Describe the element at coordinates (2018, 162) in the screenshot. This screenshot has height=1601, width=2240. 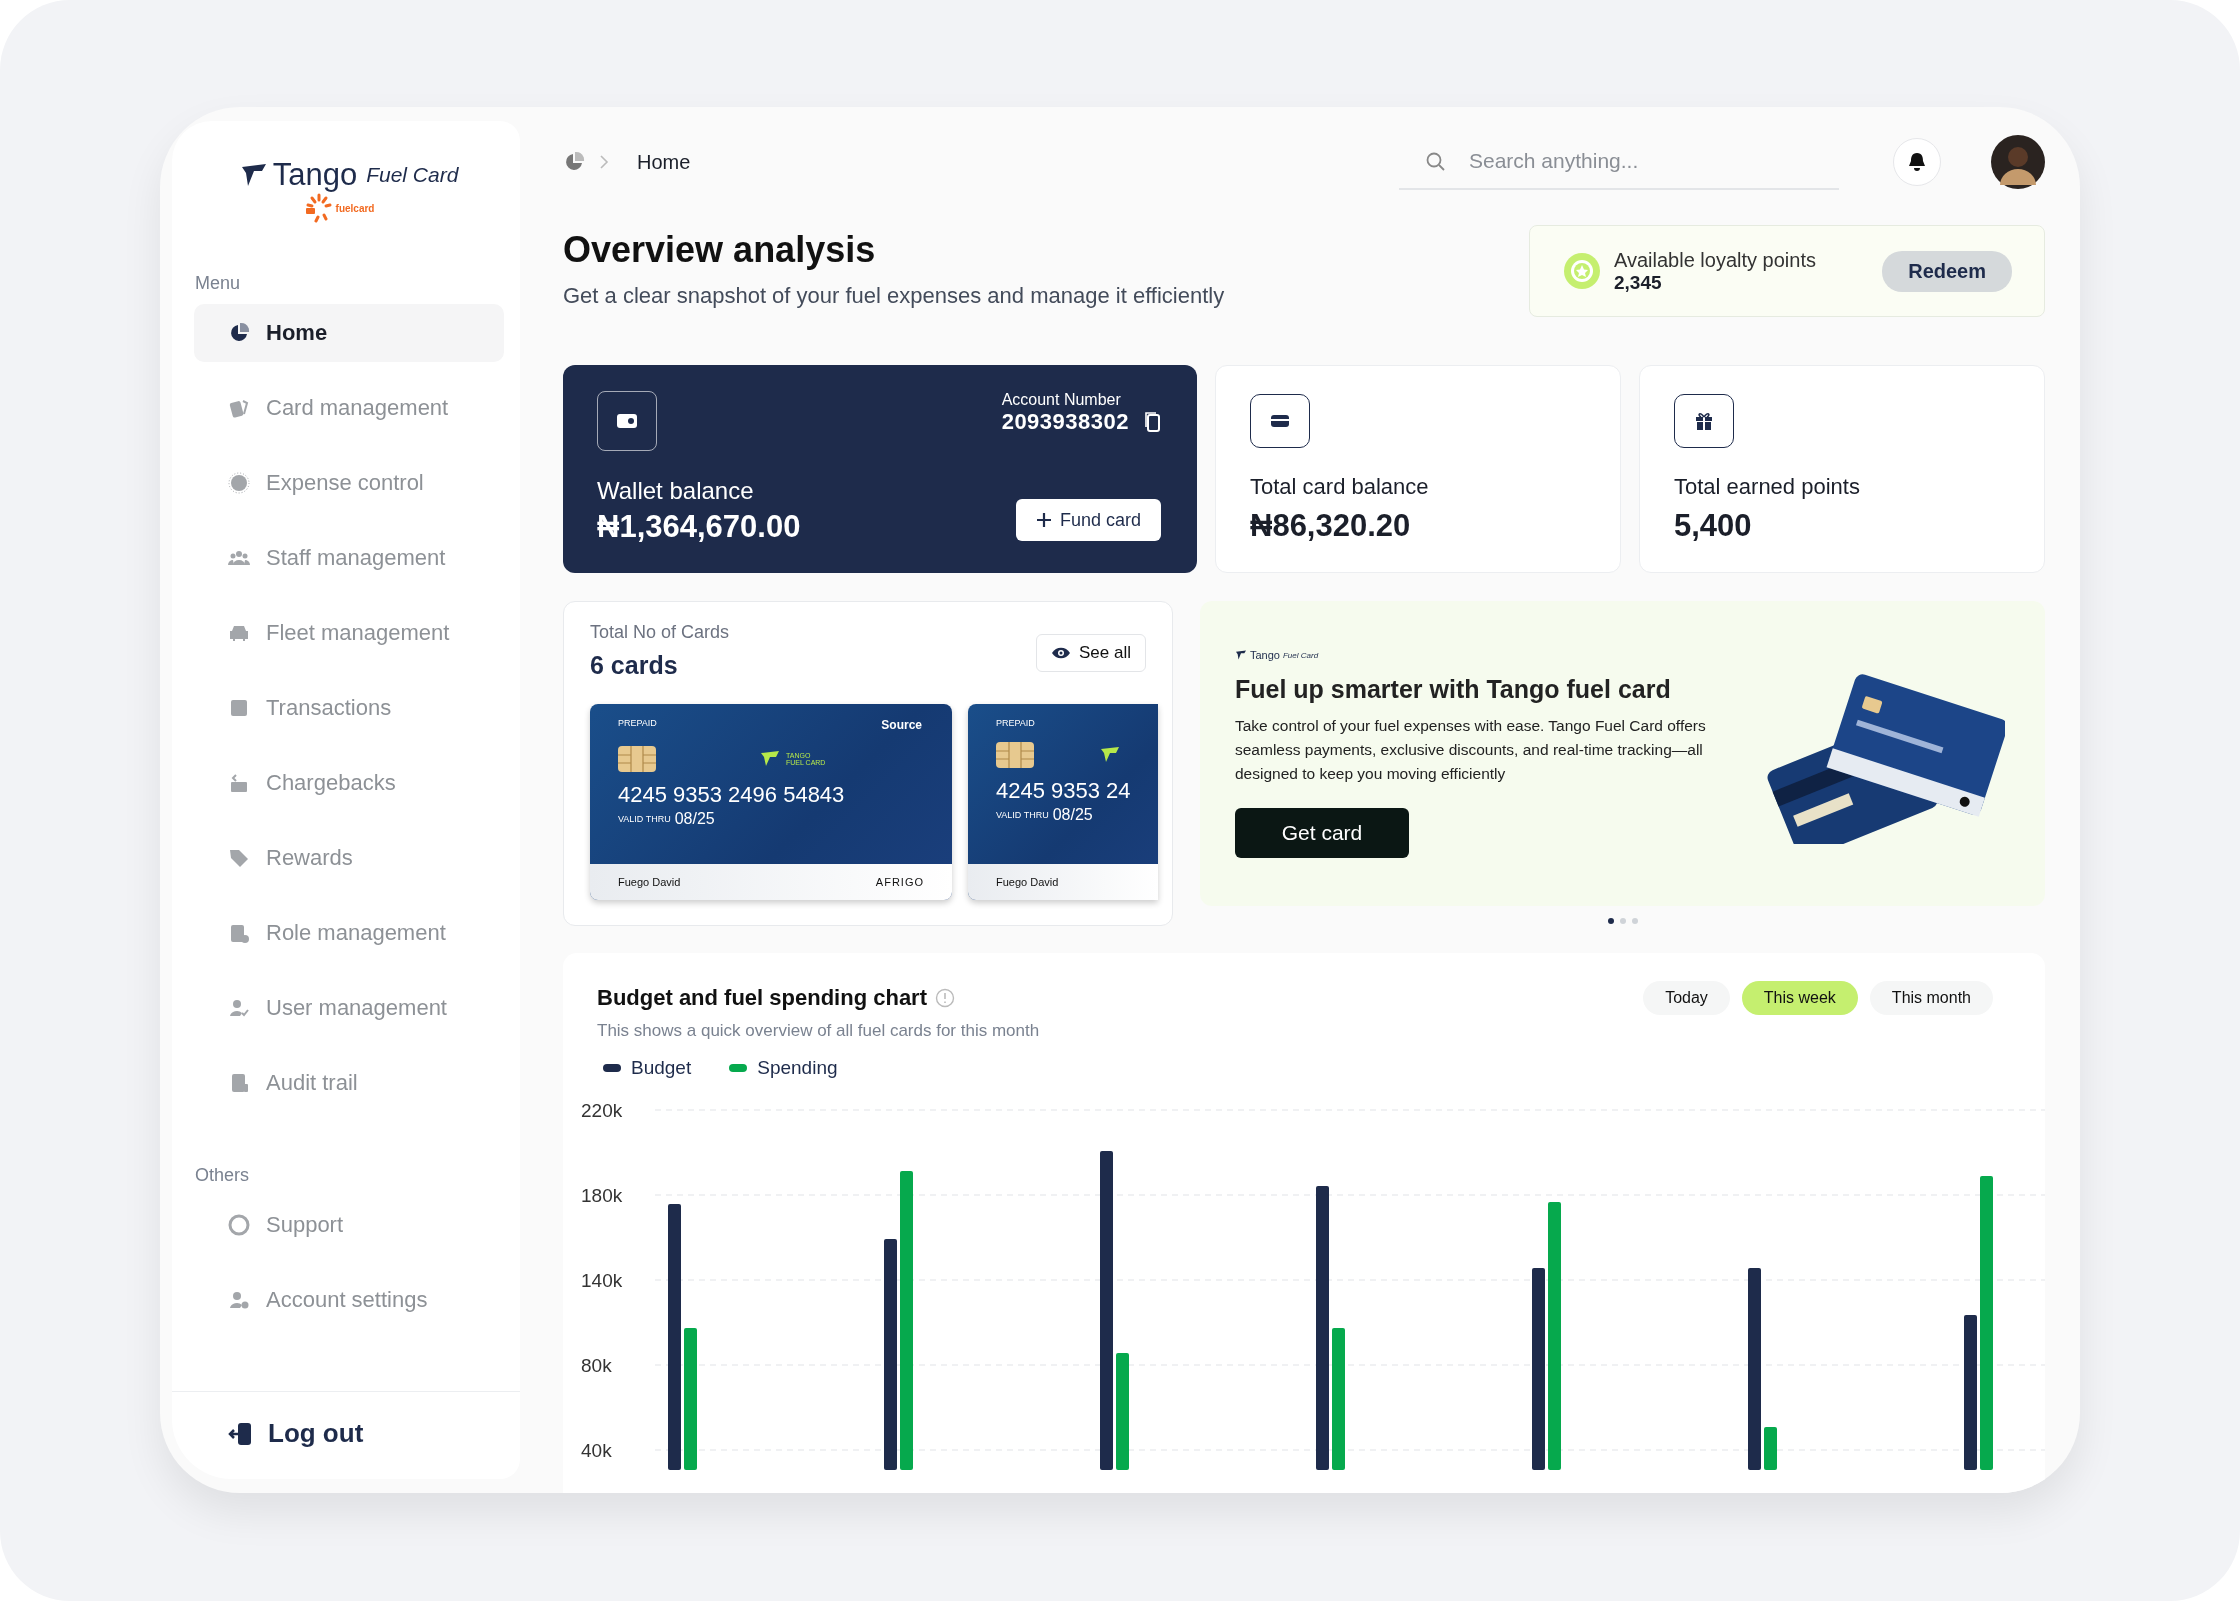
I see `avatar` at that location.